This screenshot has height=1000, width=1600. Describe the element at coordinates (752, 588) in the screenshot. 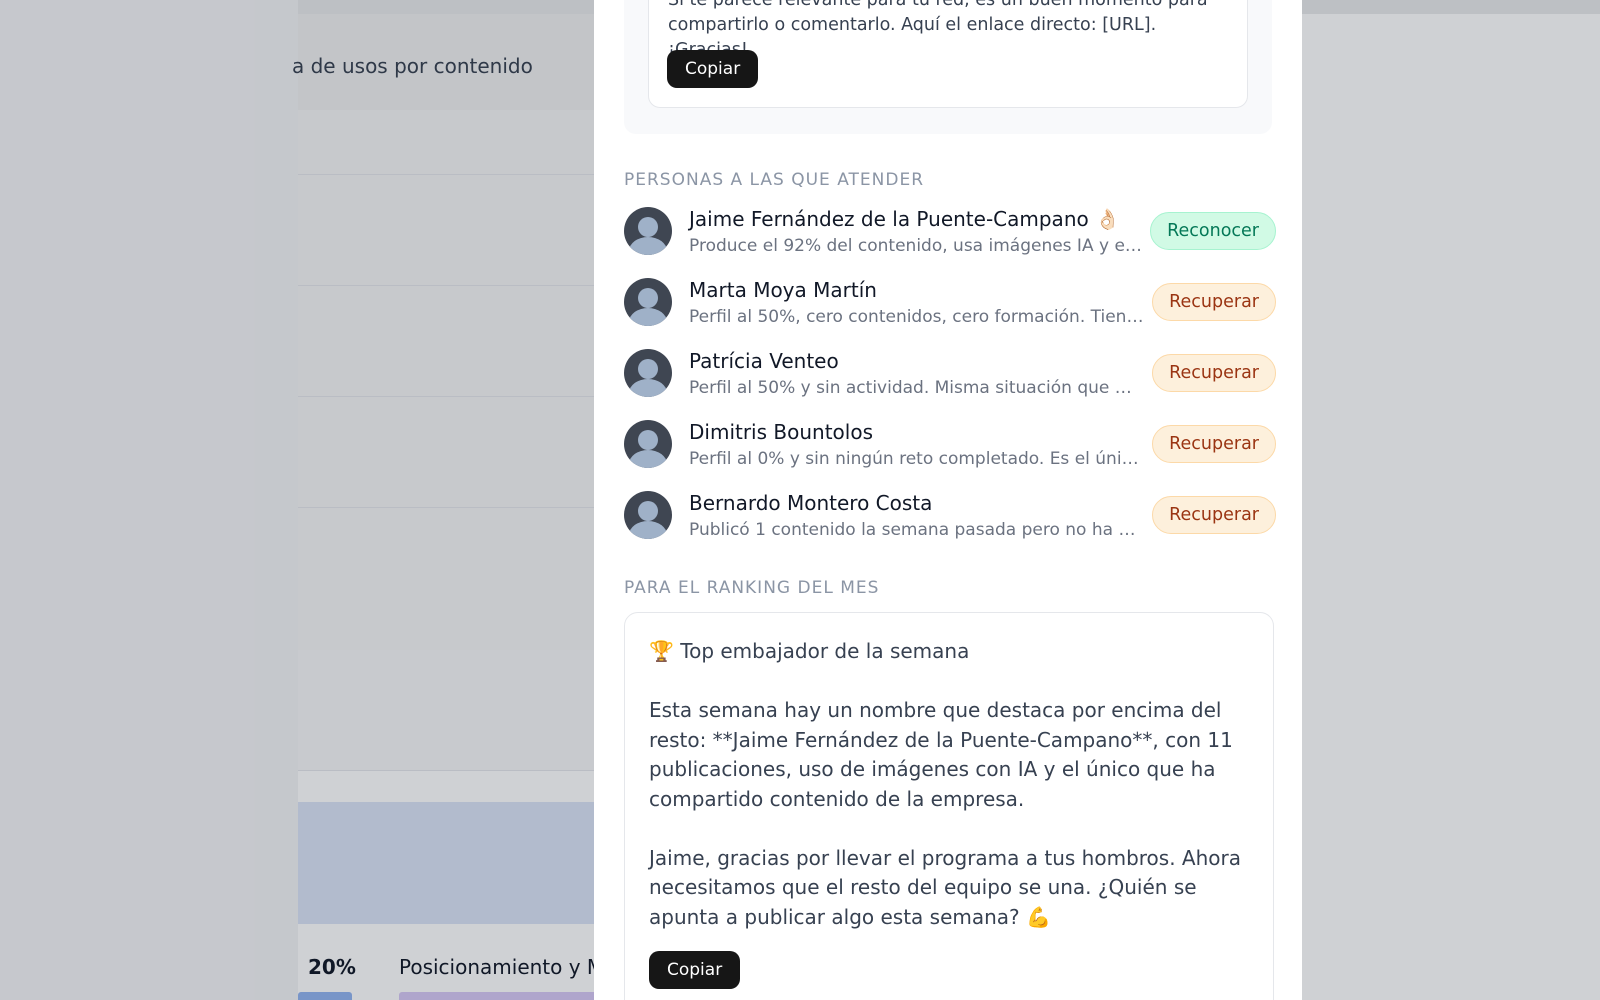

I see `ranking-section-label: PARA EL RANKING DEL MES` at that location.